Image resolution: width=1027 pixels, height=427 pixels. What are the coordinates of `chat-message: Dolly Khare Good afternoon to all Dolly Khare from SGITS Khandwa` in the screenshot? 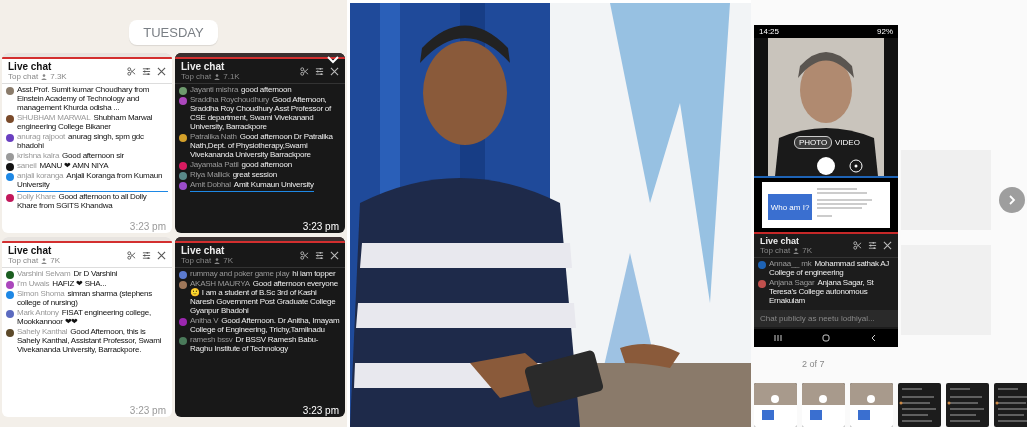 It's located at (82, 201).